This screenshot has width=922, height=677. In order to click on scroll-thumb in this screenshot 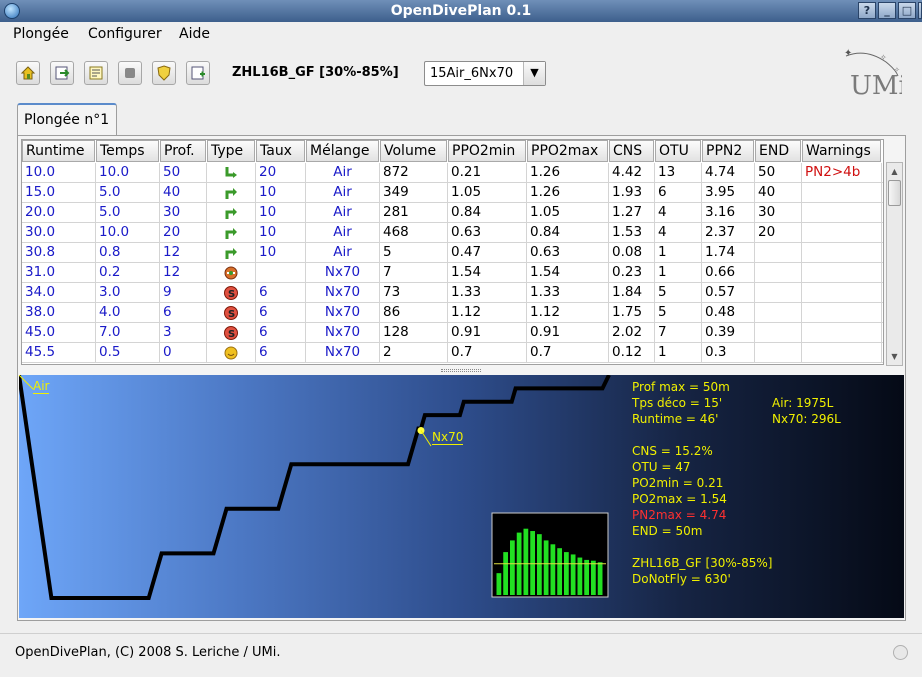, I will do `click(894, 193)`.